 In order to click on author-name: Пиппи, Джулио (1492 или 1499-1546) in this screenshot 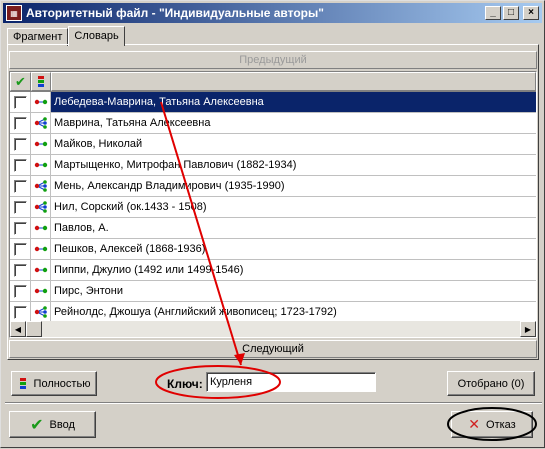, I will do `click(293, 270)`.